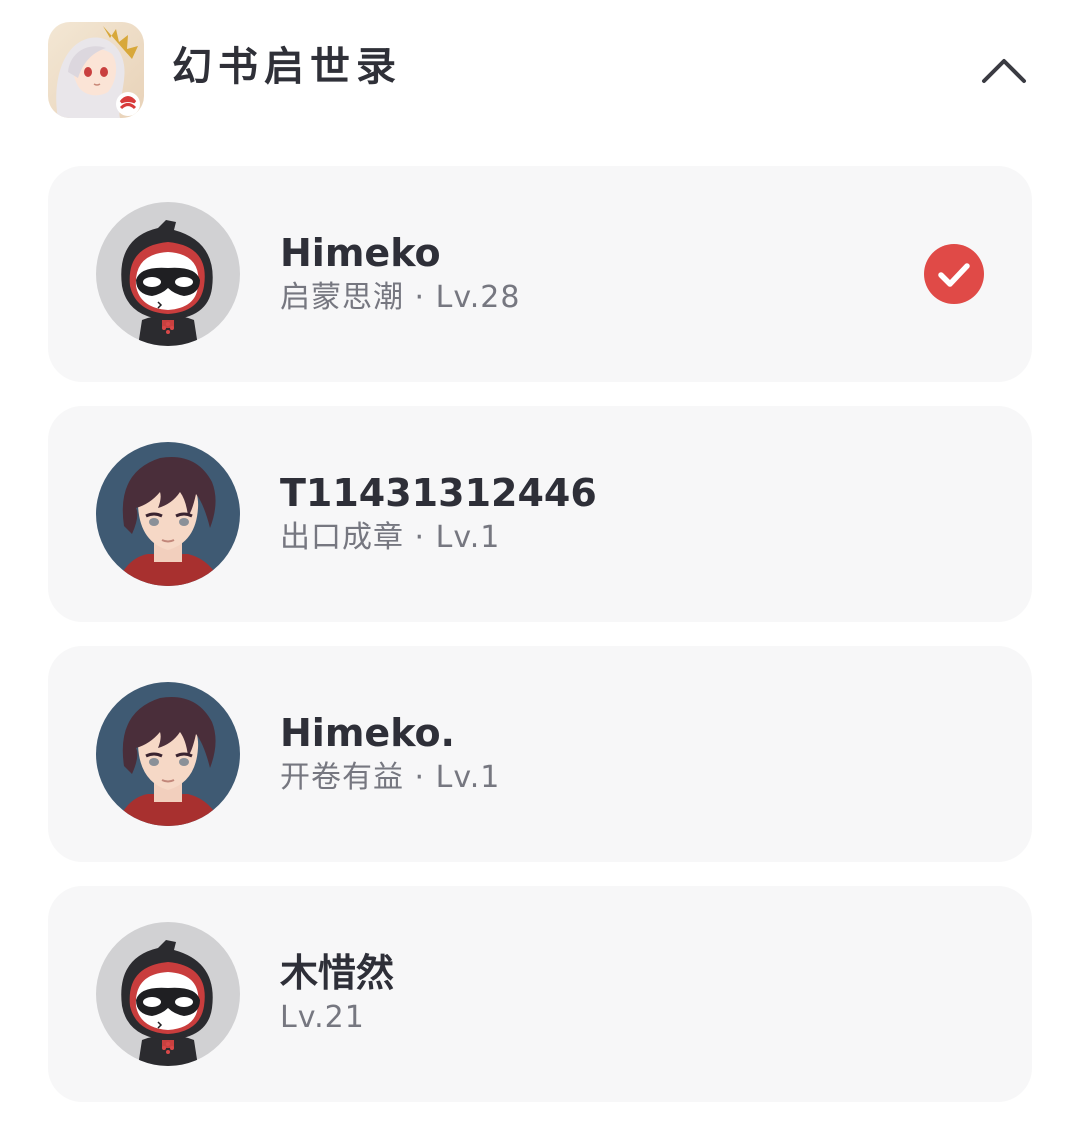 Image resolution: width=1080 pixels, height=1134 pixels. What do you see at coordinates (287, 67) in the screenshot?
I see `app-title: 幻书启世录` at bounding box center [287, 67].